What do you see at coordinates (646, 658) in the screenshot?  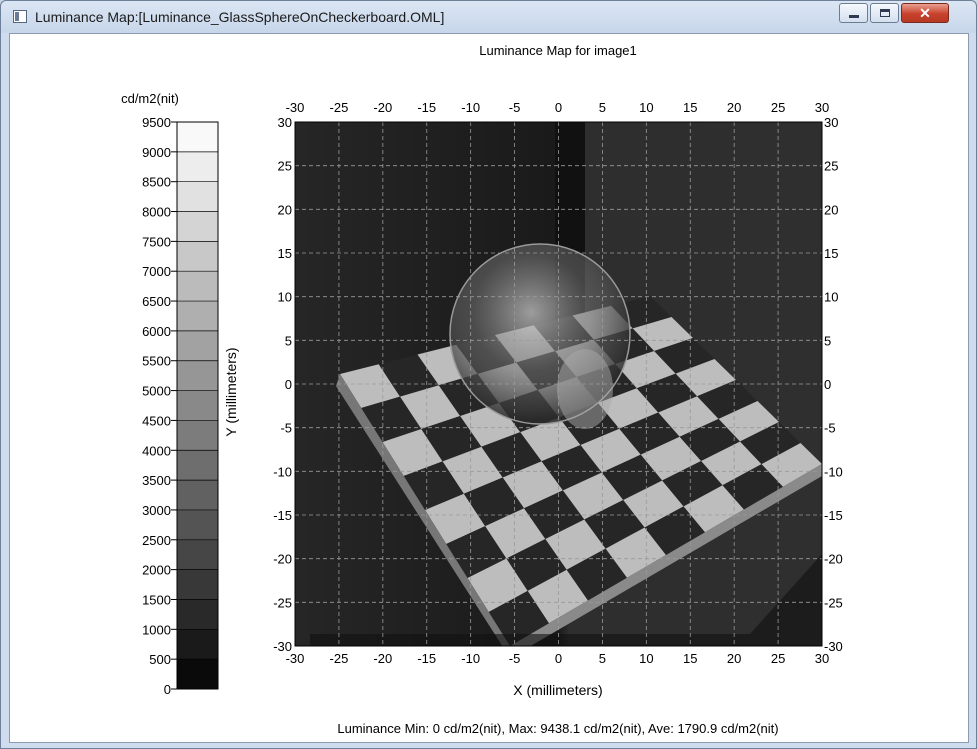 I see `x-tick-label-bottom: 10` at bounding box center [646, 658].